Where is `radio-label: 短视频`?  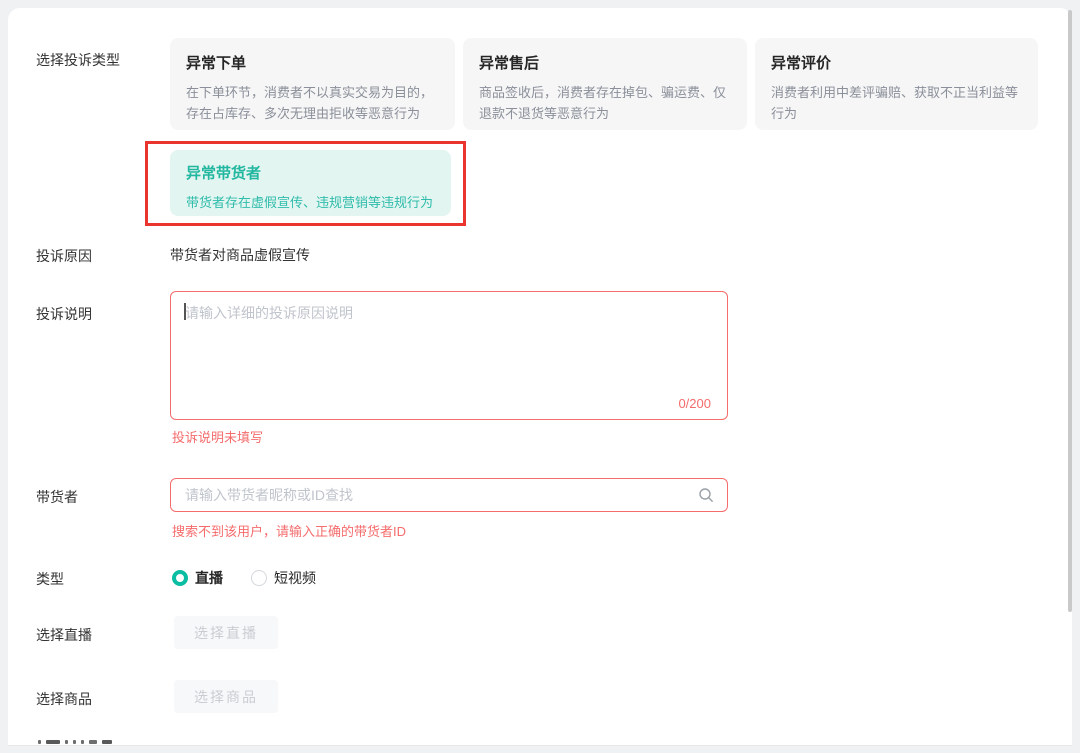 radio-label: 短视频 is located at coordinates (295, 578).